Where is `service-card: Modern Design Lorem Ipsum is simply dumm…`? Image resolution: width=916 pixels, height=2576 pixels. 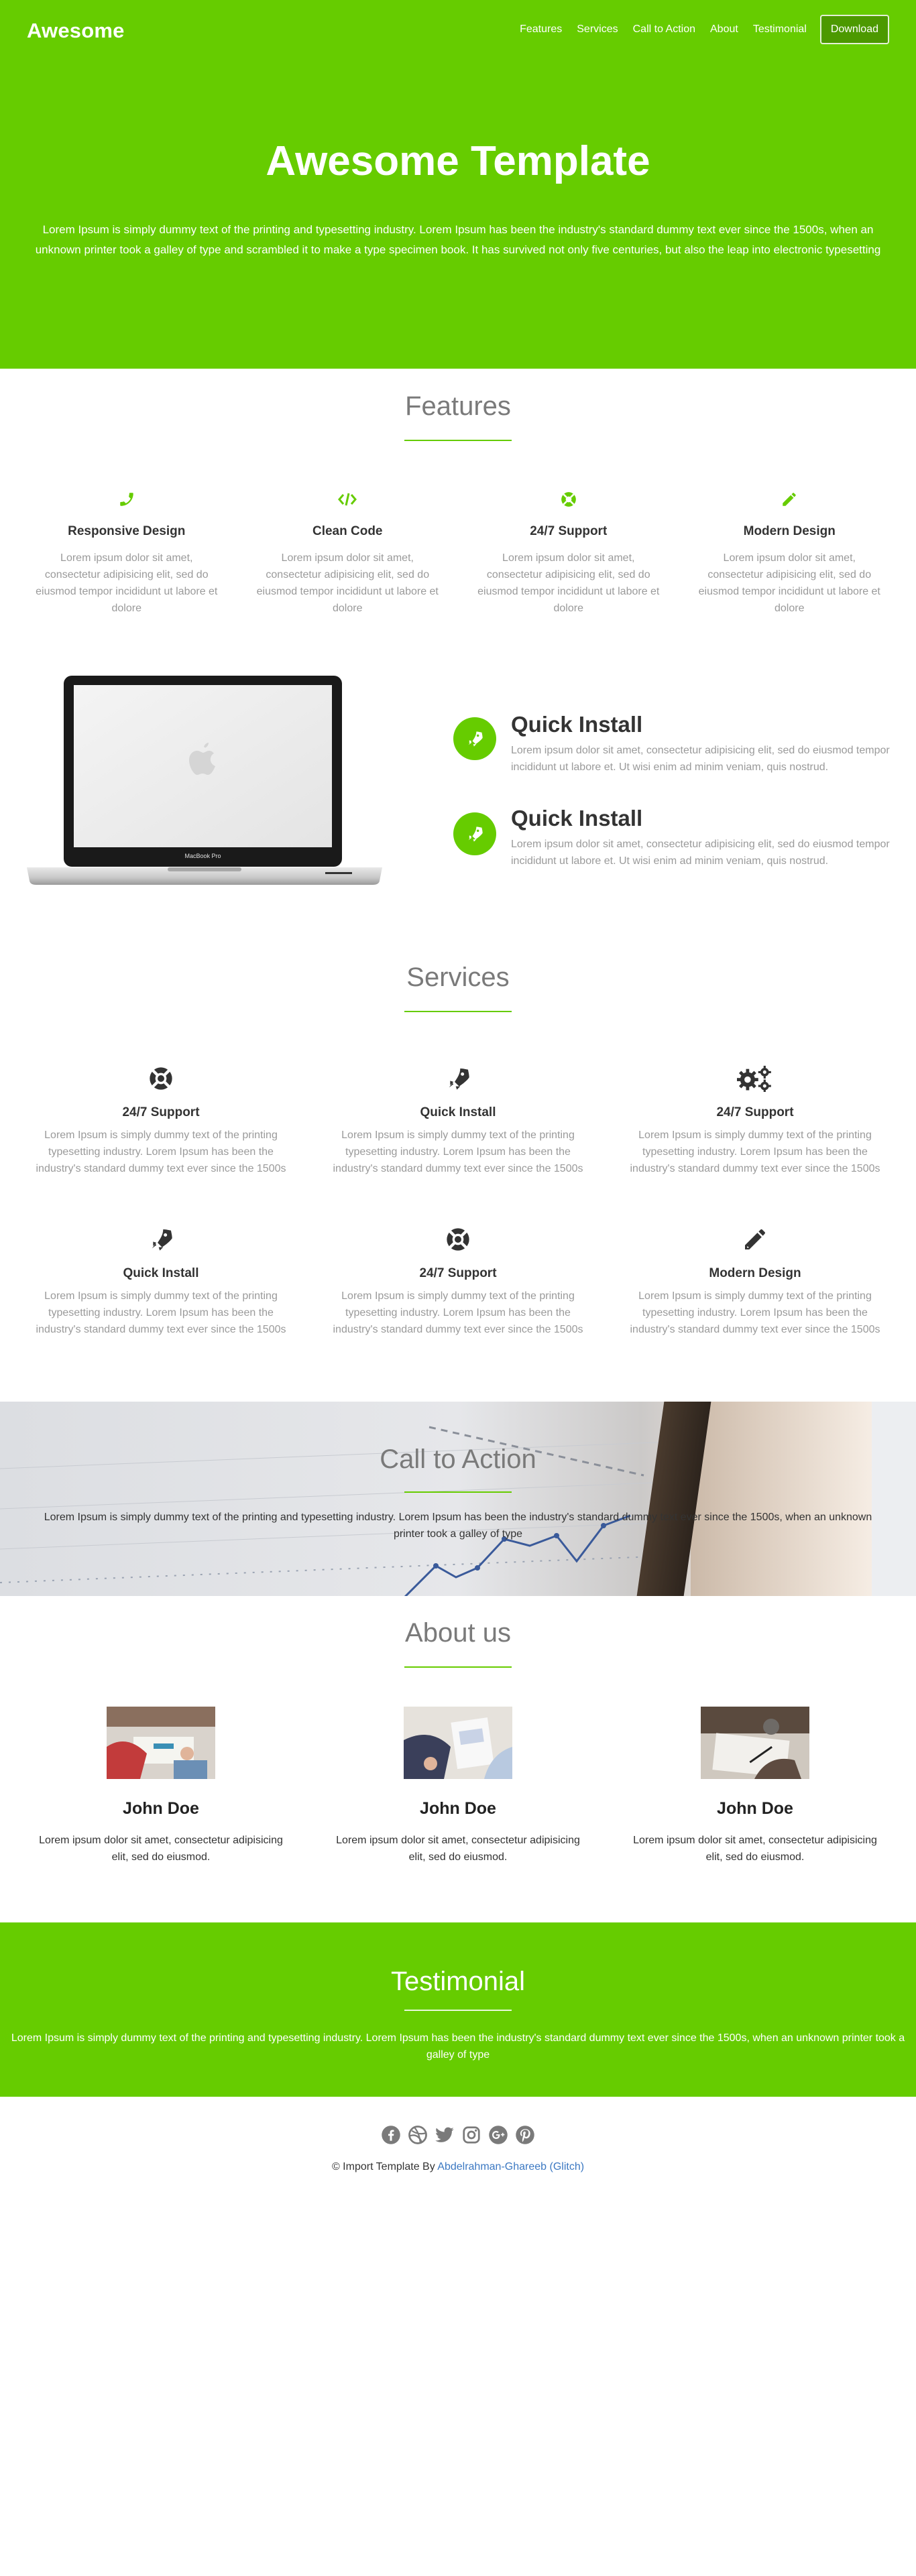
service-card: Modern Design Lorem Ipsum is simply dumm… is located at coordinates (755, 1282).